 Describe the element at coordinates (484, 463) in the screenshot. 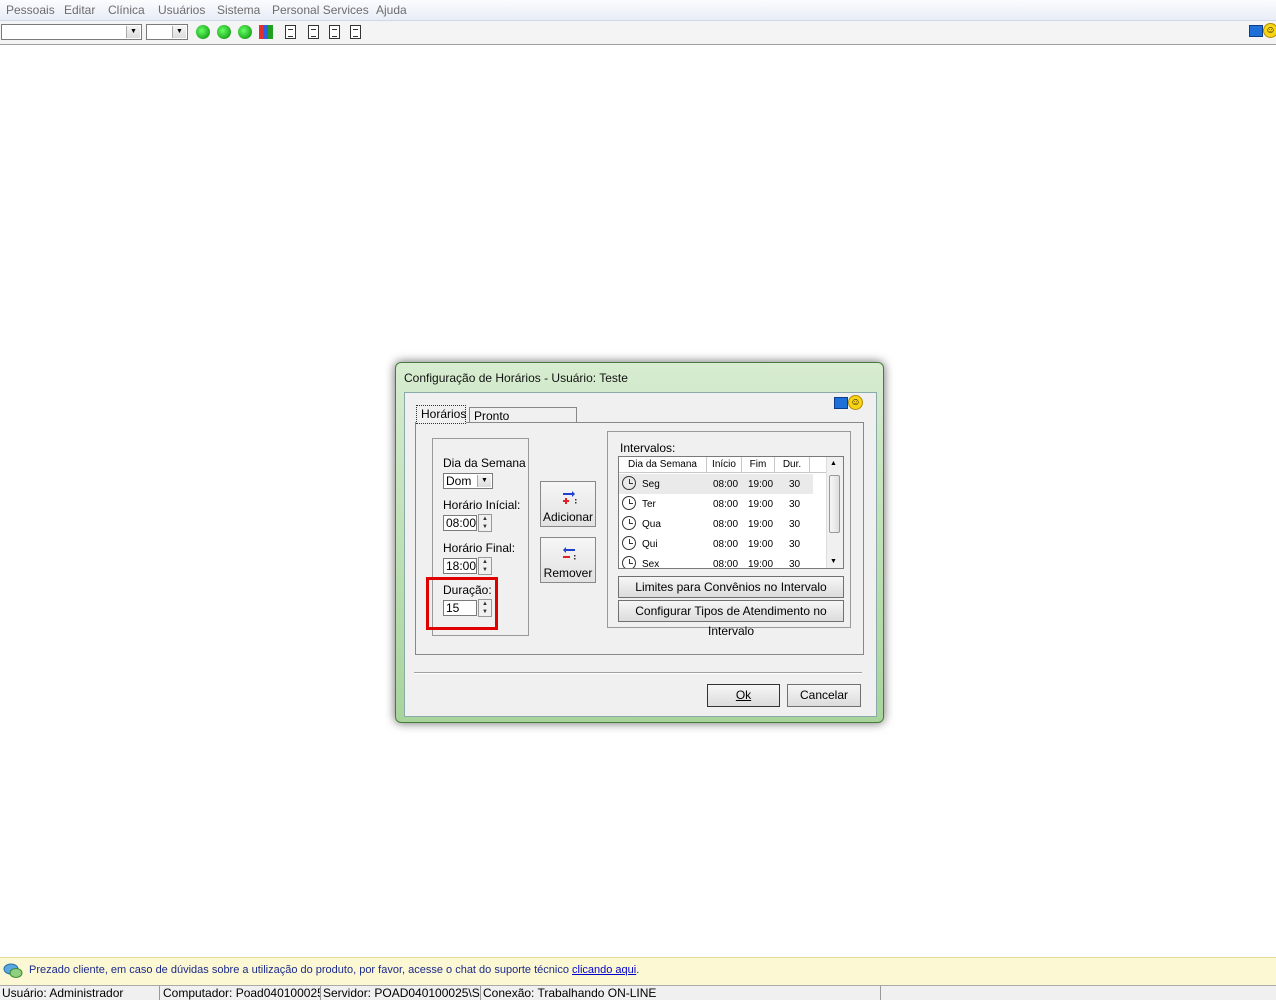

I see `dia-semana-label: Dia da Semana` at that location.